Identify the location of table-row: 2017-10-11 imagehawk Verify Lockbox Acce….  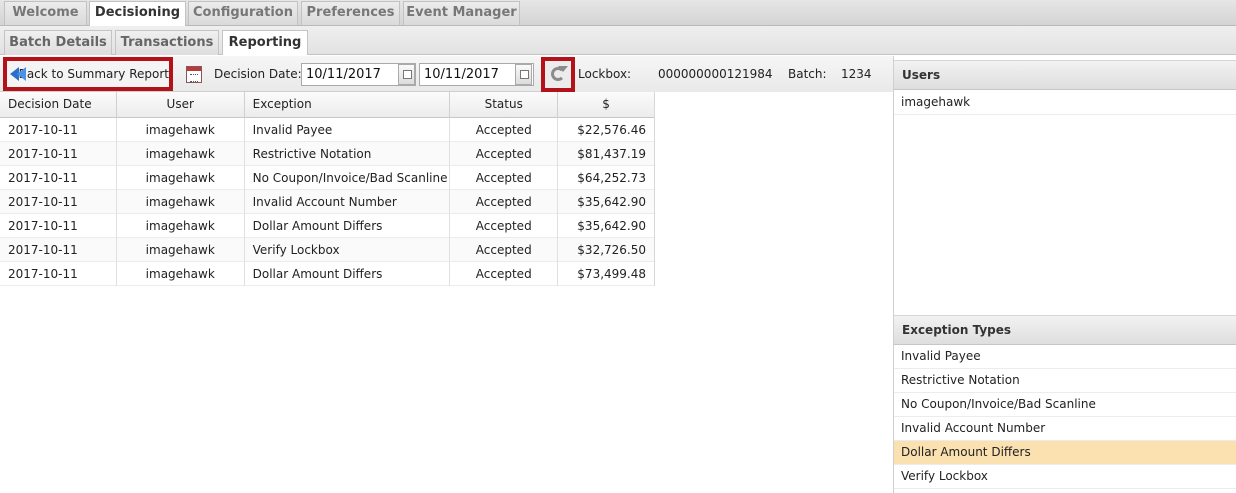
(327, 250).